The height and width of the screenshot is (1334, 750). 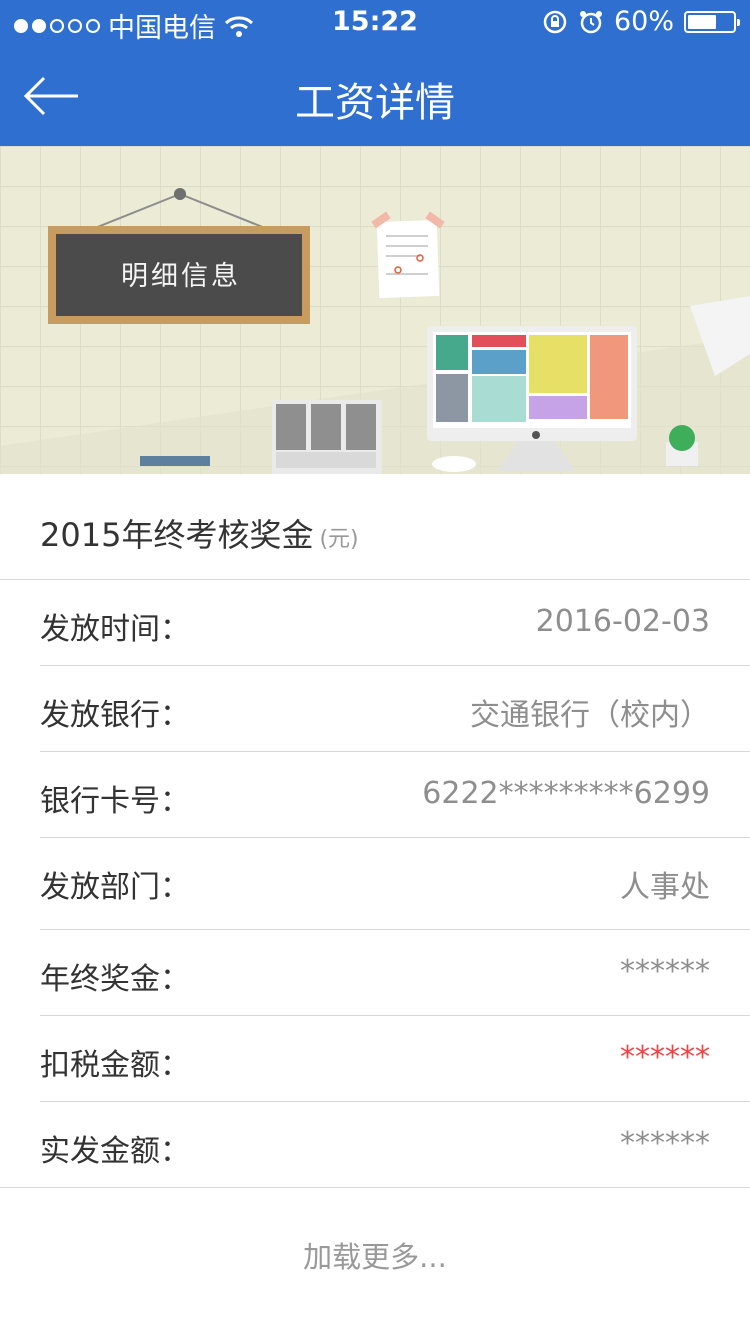 What do you see at coordinates (395, 623) in the screenshot?
I see `detail-row-date: 发放时间： 2016-02-03` at bounding box center [395, 623].